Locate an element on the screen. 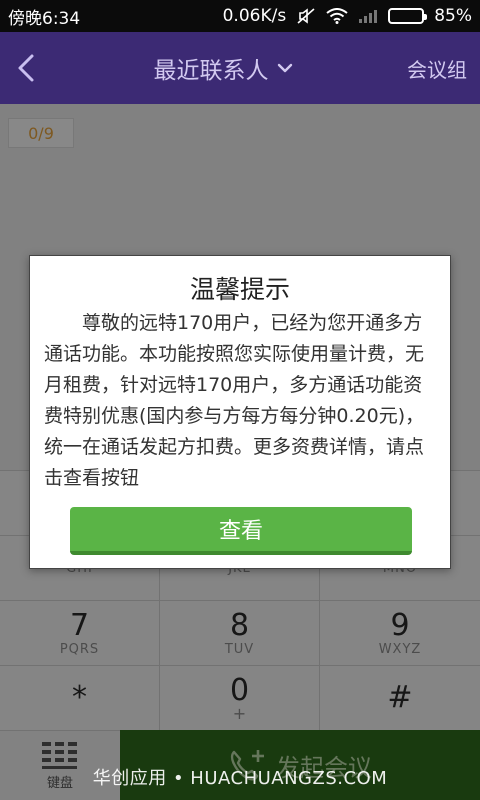 The height and width of the screenshot is (800, 480). status-bar: 傍晚6:34 0.06K/s 85% is located at coordinates (240, 16).